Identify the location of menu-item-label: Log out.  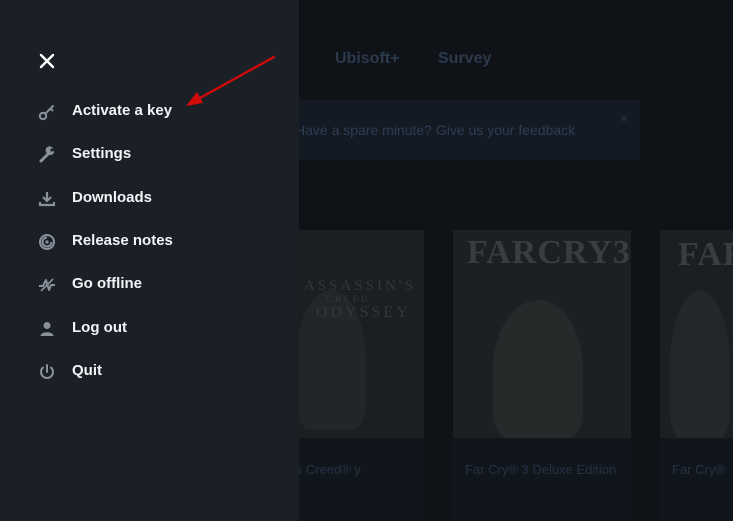
(99, 327).